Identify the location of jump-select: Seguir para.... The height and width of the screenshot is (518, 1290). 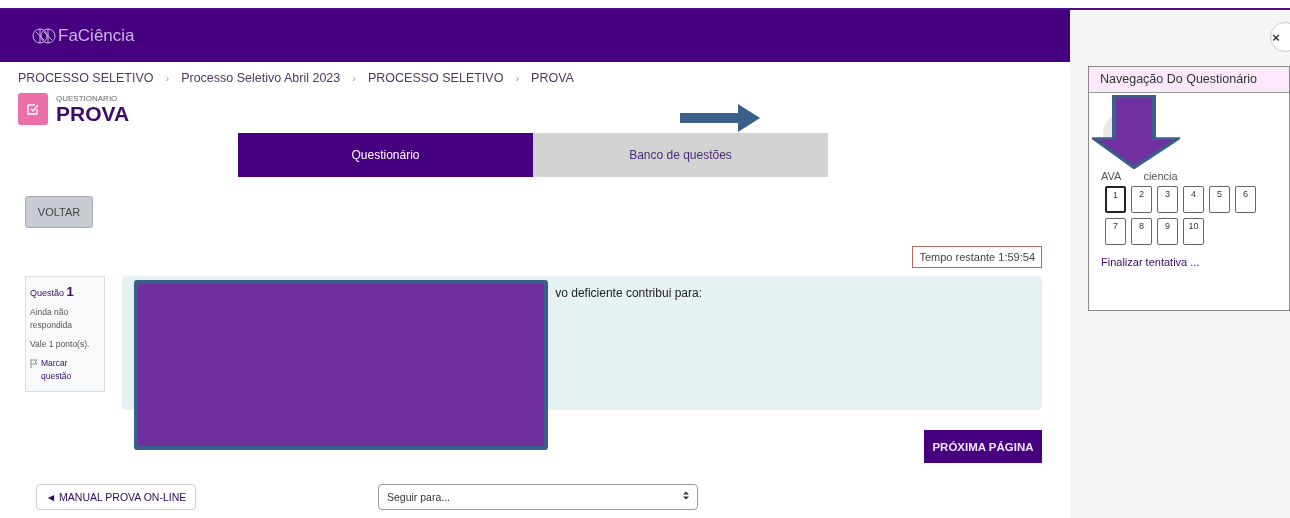
(538, 497).